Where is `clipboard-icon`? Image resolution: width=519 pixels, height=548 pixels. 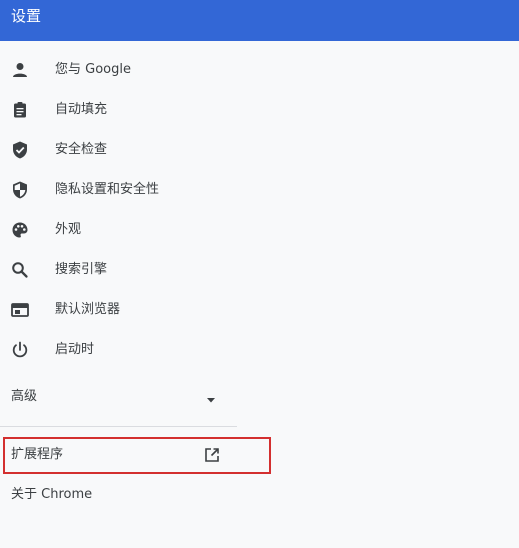 clipboard-icon is located at coordinates (20, 110).